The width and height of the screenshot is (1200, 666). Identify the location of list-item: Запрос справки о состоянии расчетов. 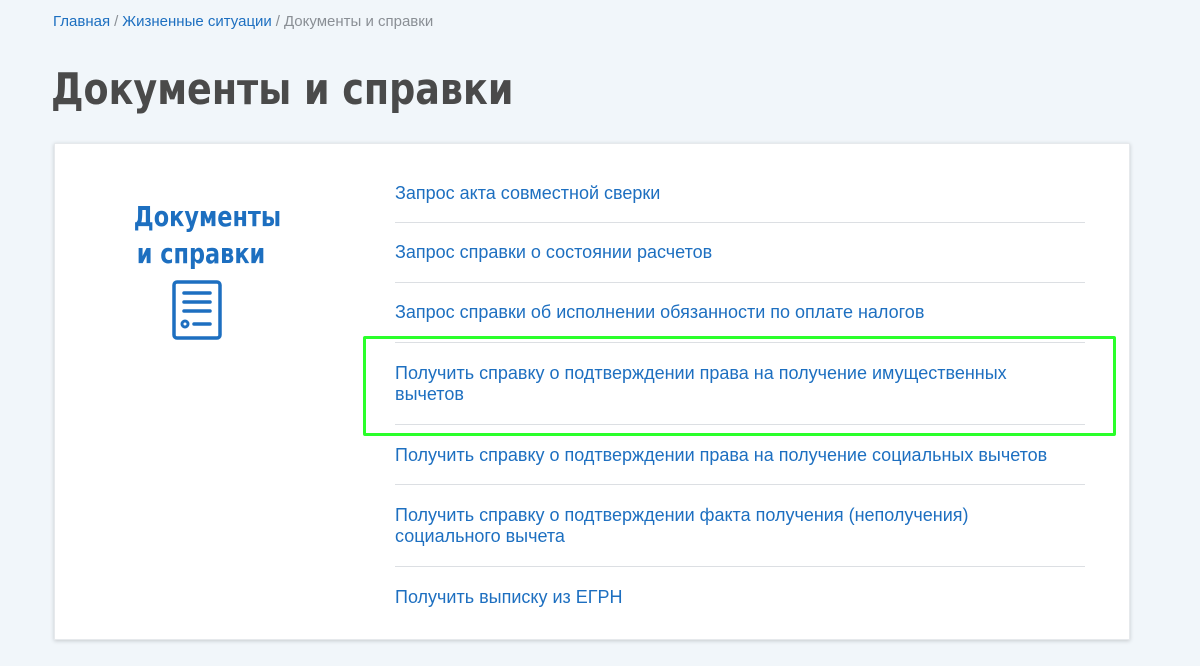
(740, 253).